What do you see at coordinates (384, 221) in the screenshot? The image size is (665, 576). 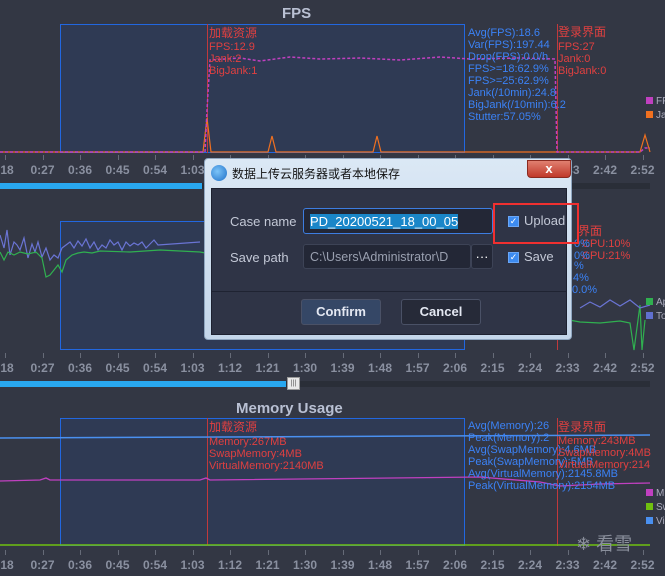 I see `case-name-value: PD_20200521_18_00_05` at bounding box center [384, 221].